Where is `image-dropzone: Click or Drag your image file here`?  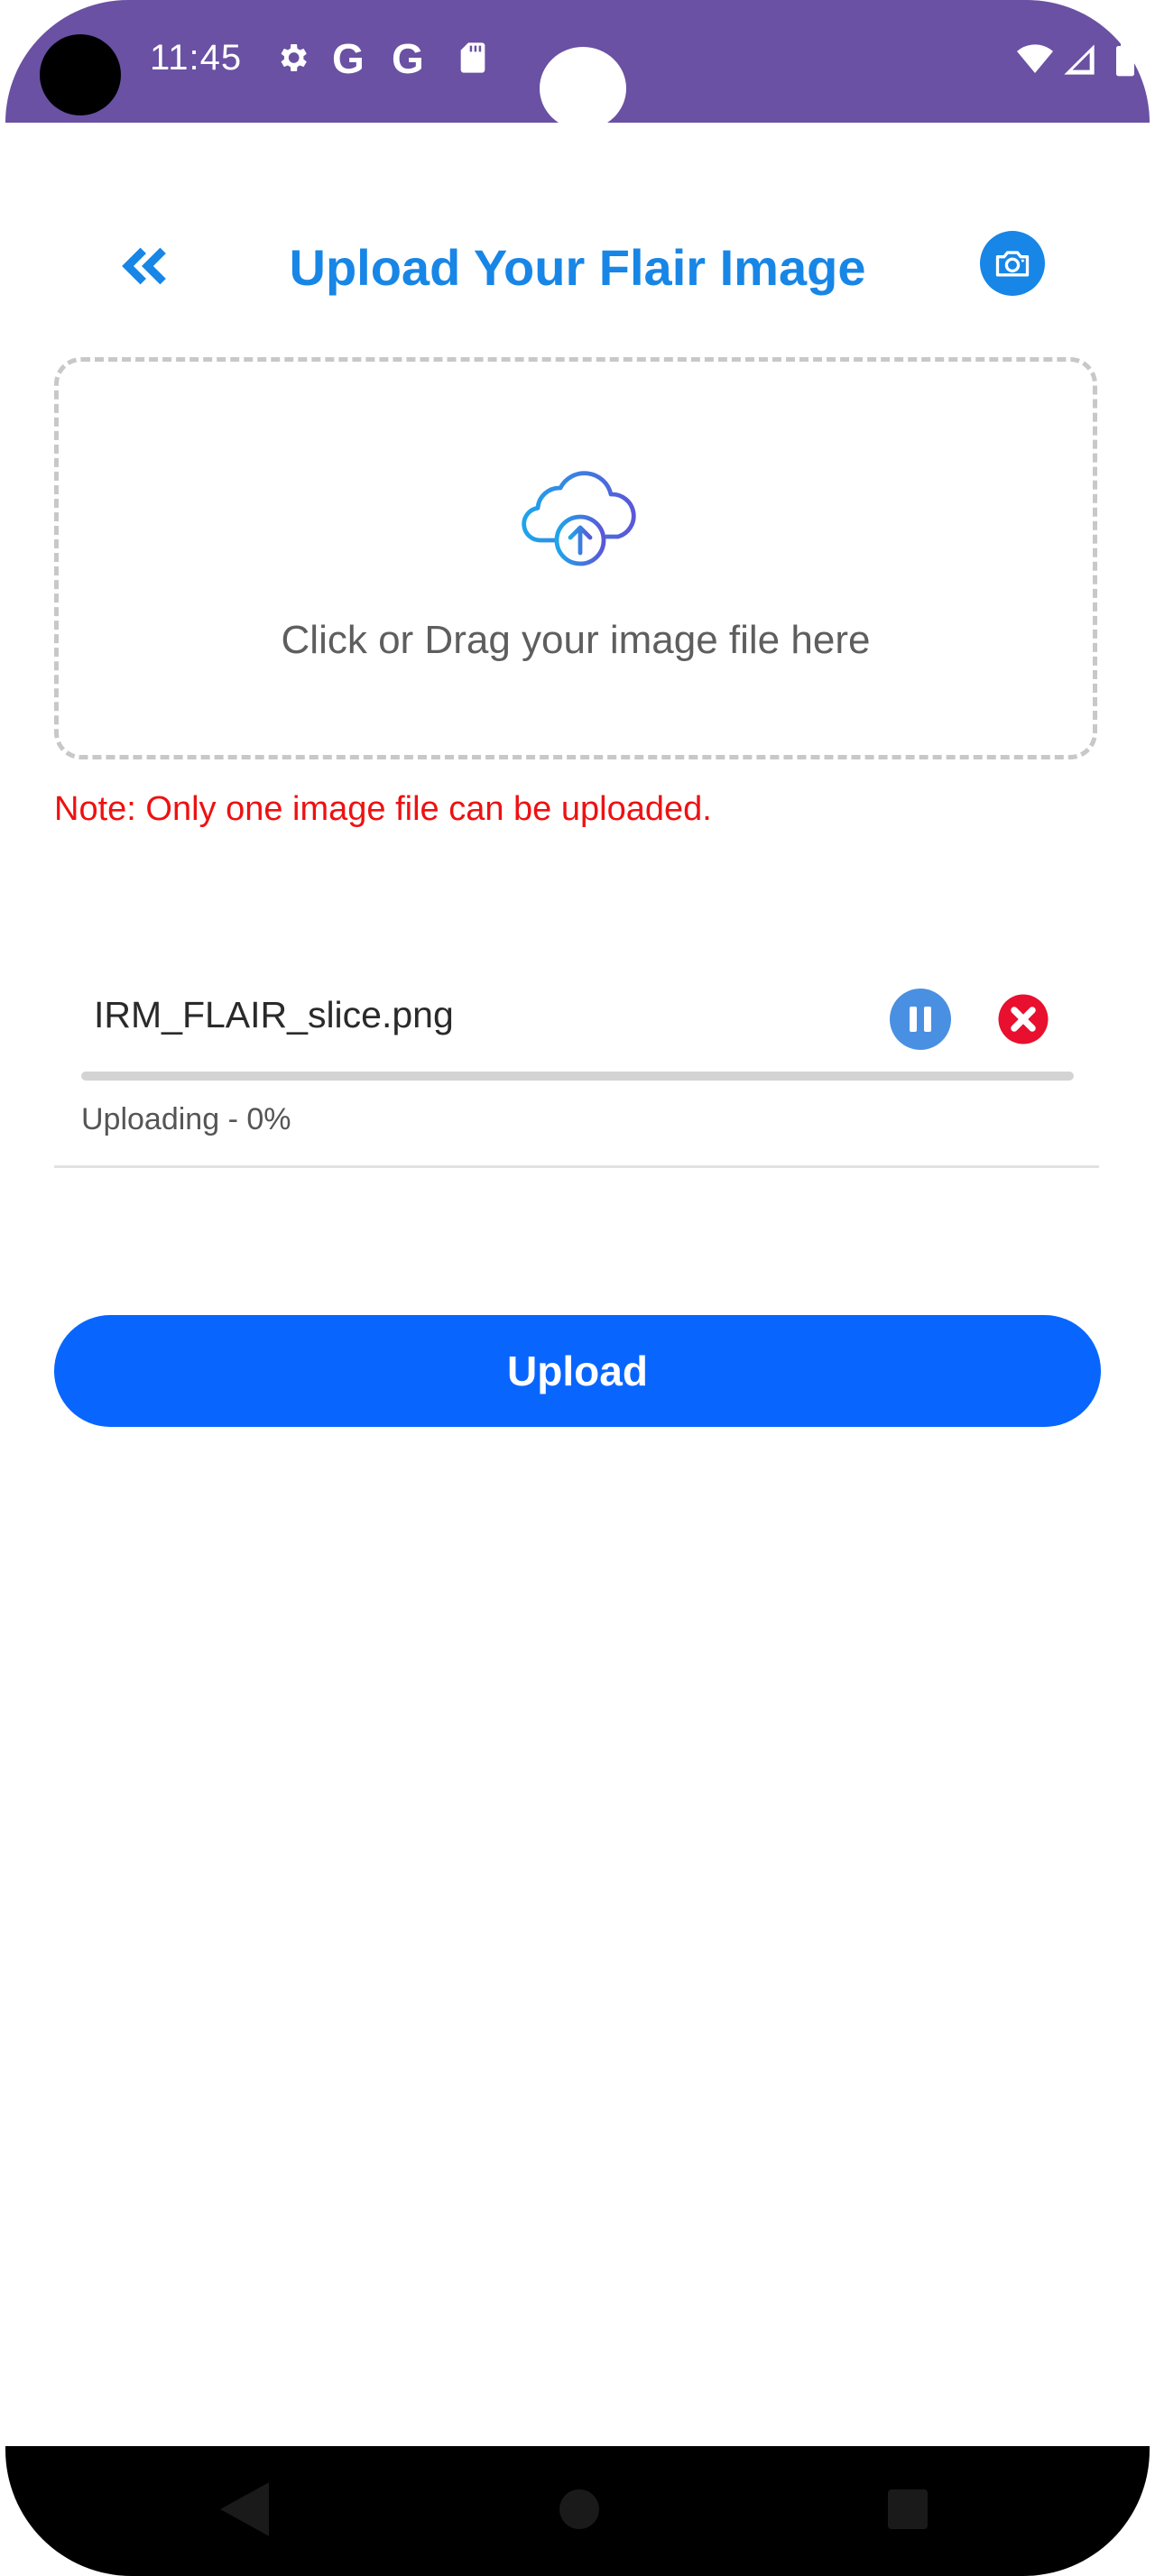
image-dropzone: Click or Drag your image file here is located at coordinates (575, 558).